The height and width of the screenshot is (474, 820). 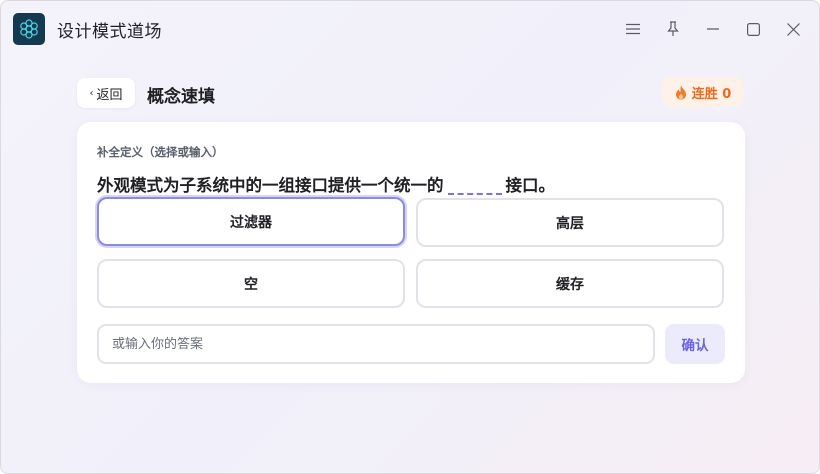 I want to click on option-label: 过滤器, so click(x=251, y=222).